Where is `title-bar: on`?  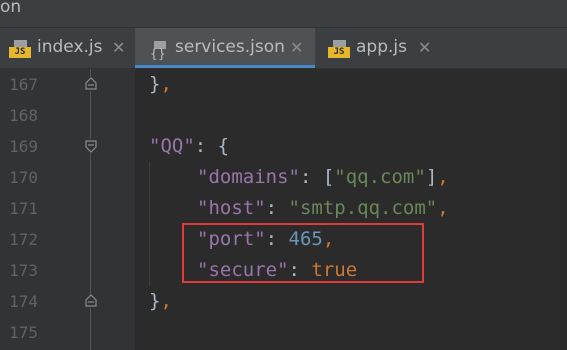 title-bar: on is located at coordinates (283, 14).